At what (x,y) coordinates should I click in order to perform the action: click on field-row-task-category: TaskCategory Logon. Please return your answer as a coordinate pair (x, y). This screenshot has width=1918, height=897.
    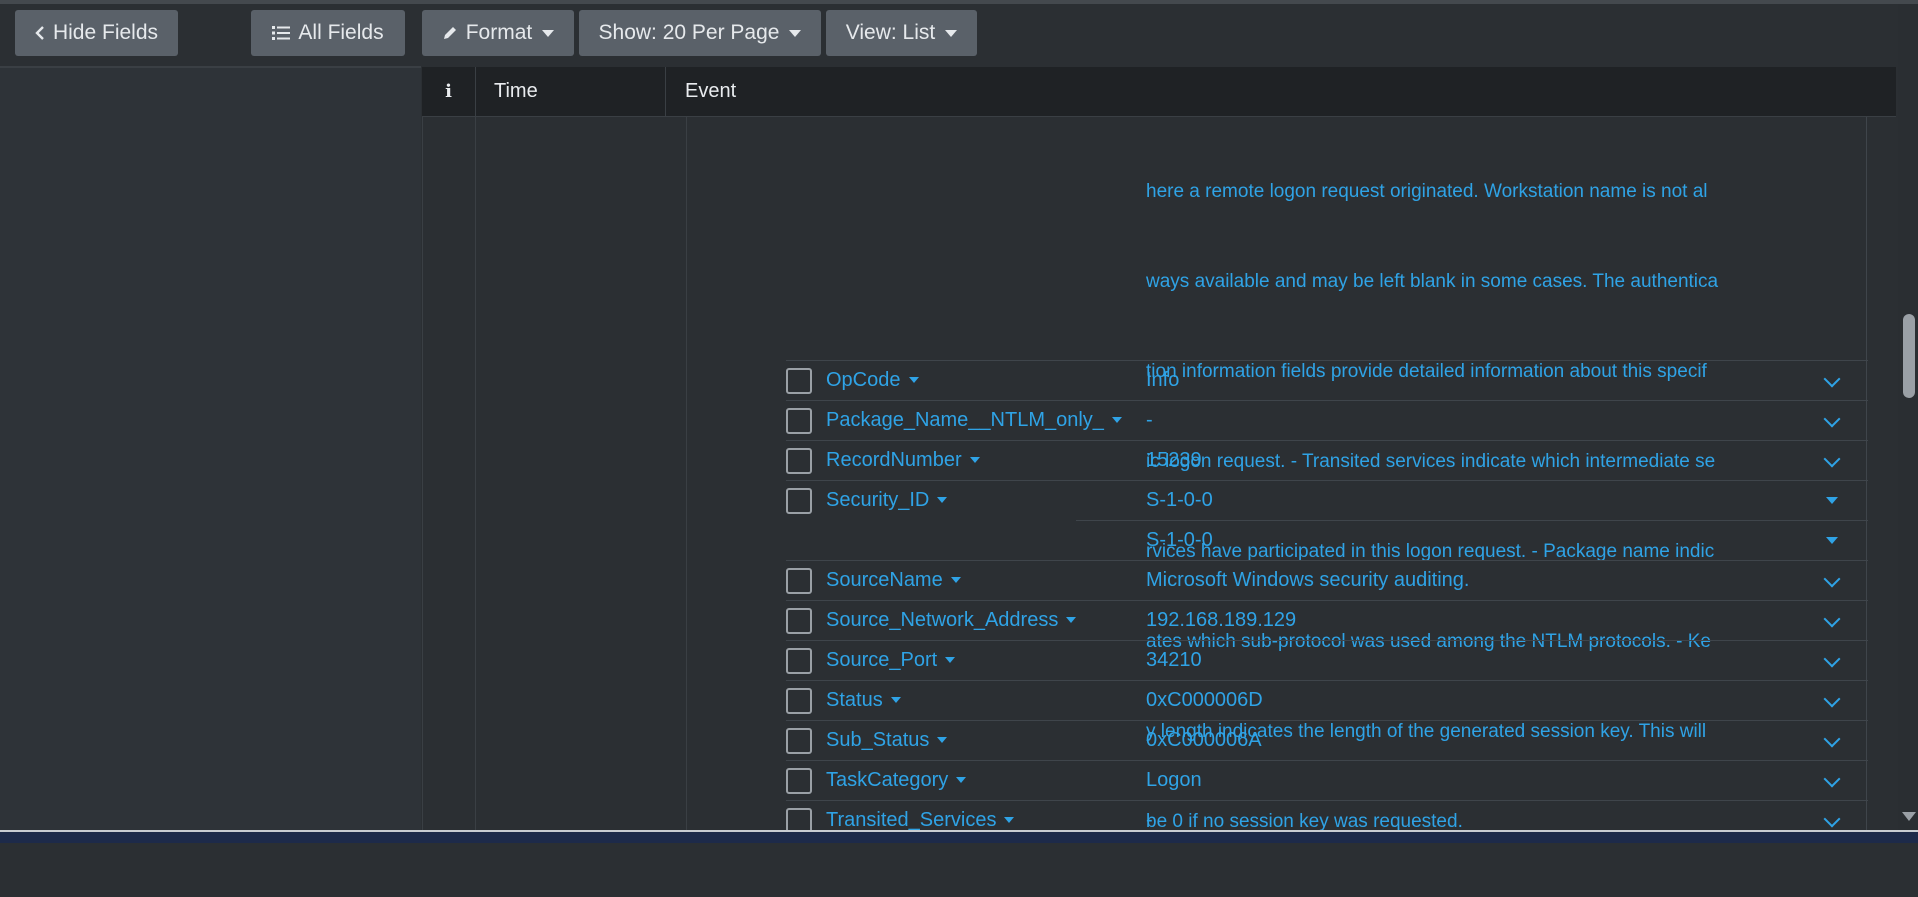
    Looking at the image, I should click on (1327, 780).